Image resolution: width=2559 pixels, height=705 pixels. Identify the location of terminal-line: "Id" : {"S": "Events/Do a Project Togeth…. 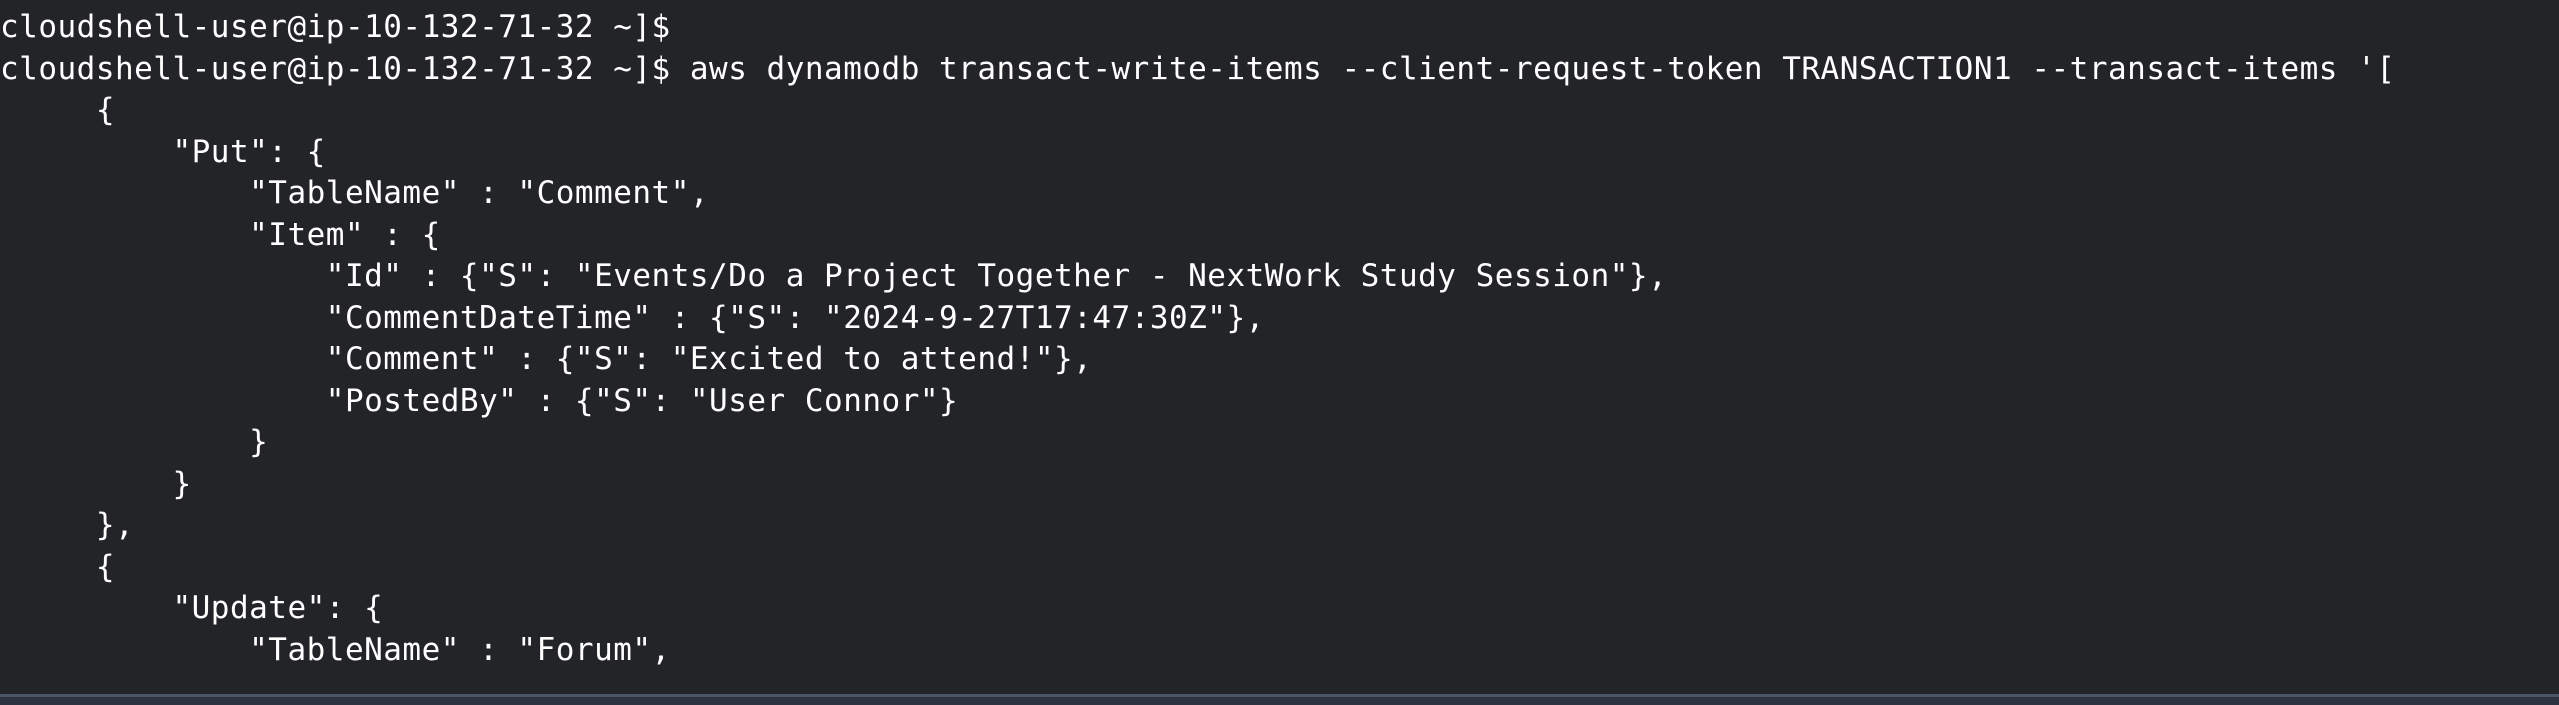
(834, 276).